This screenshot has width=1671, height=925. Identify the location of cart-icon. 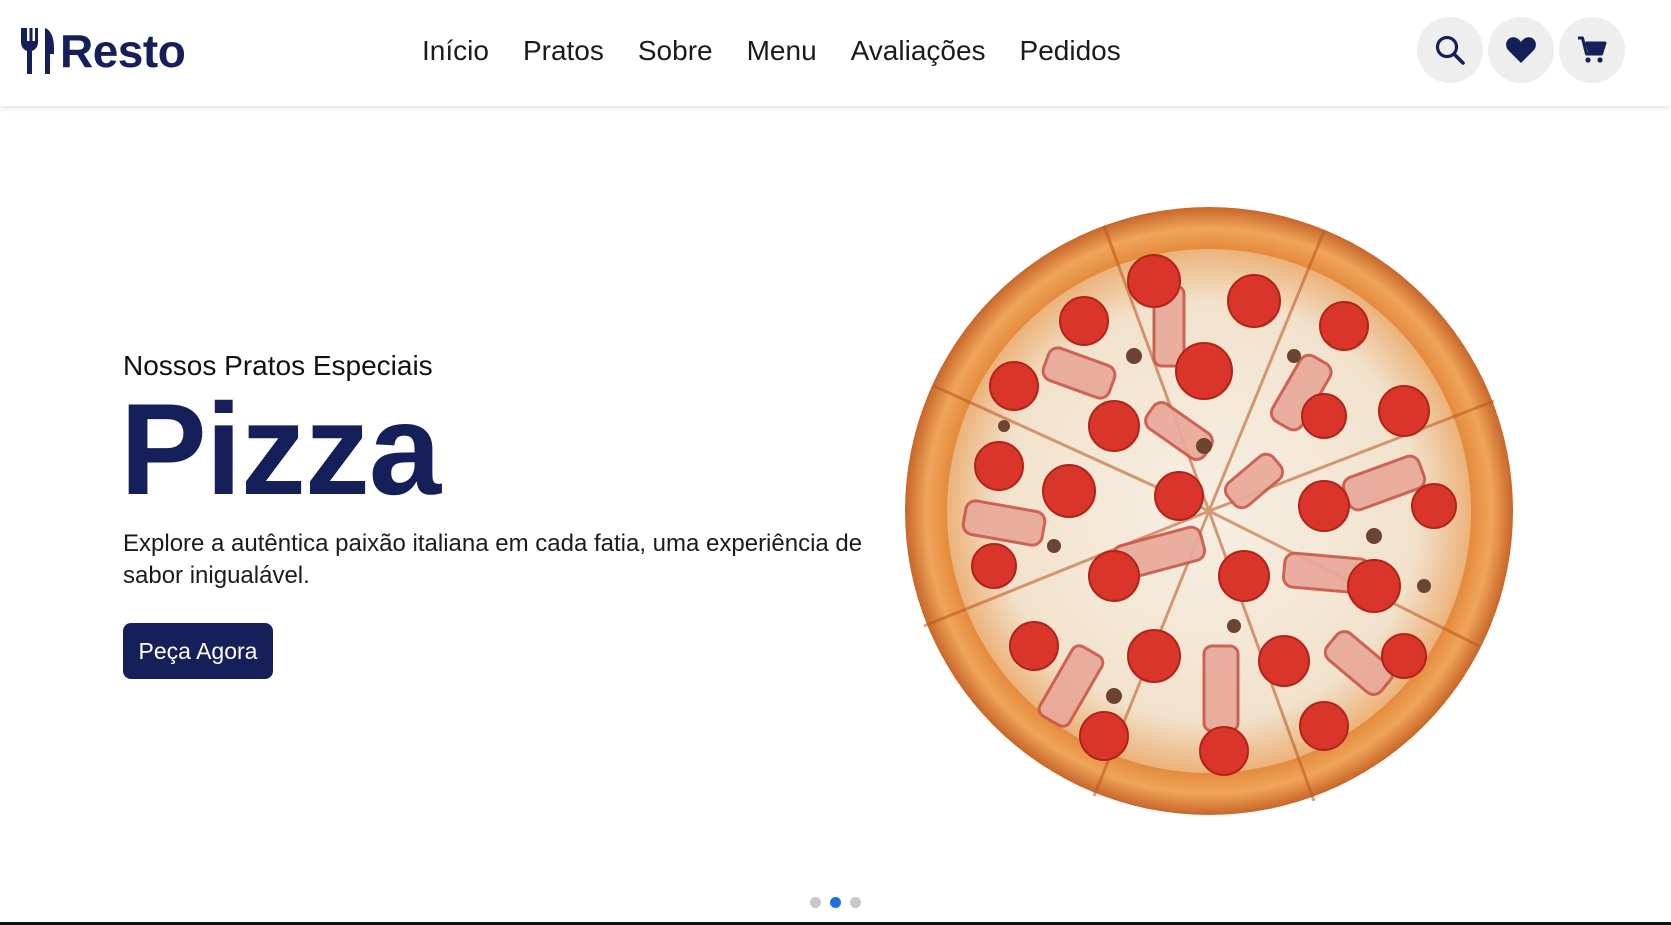
(1592, 49).